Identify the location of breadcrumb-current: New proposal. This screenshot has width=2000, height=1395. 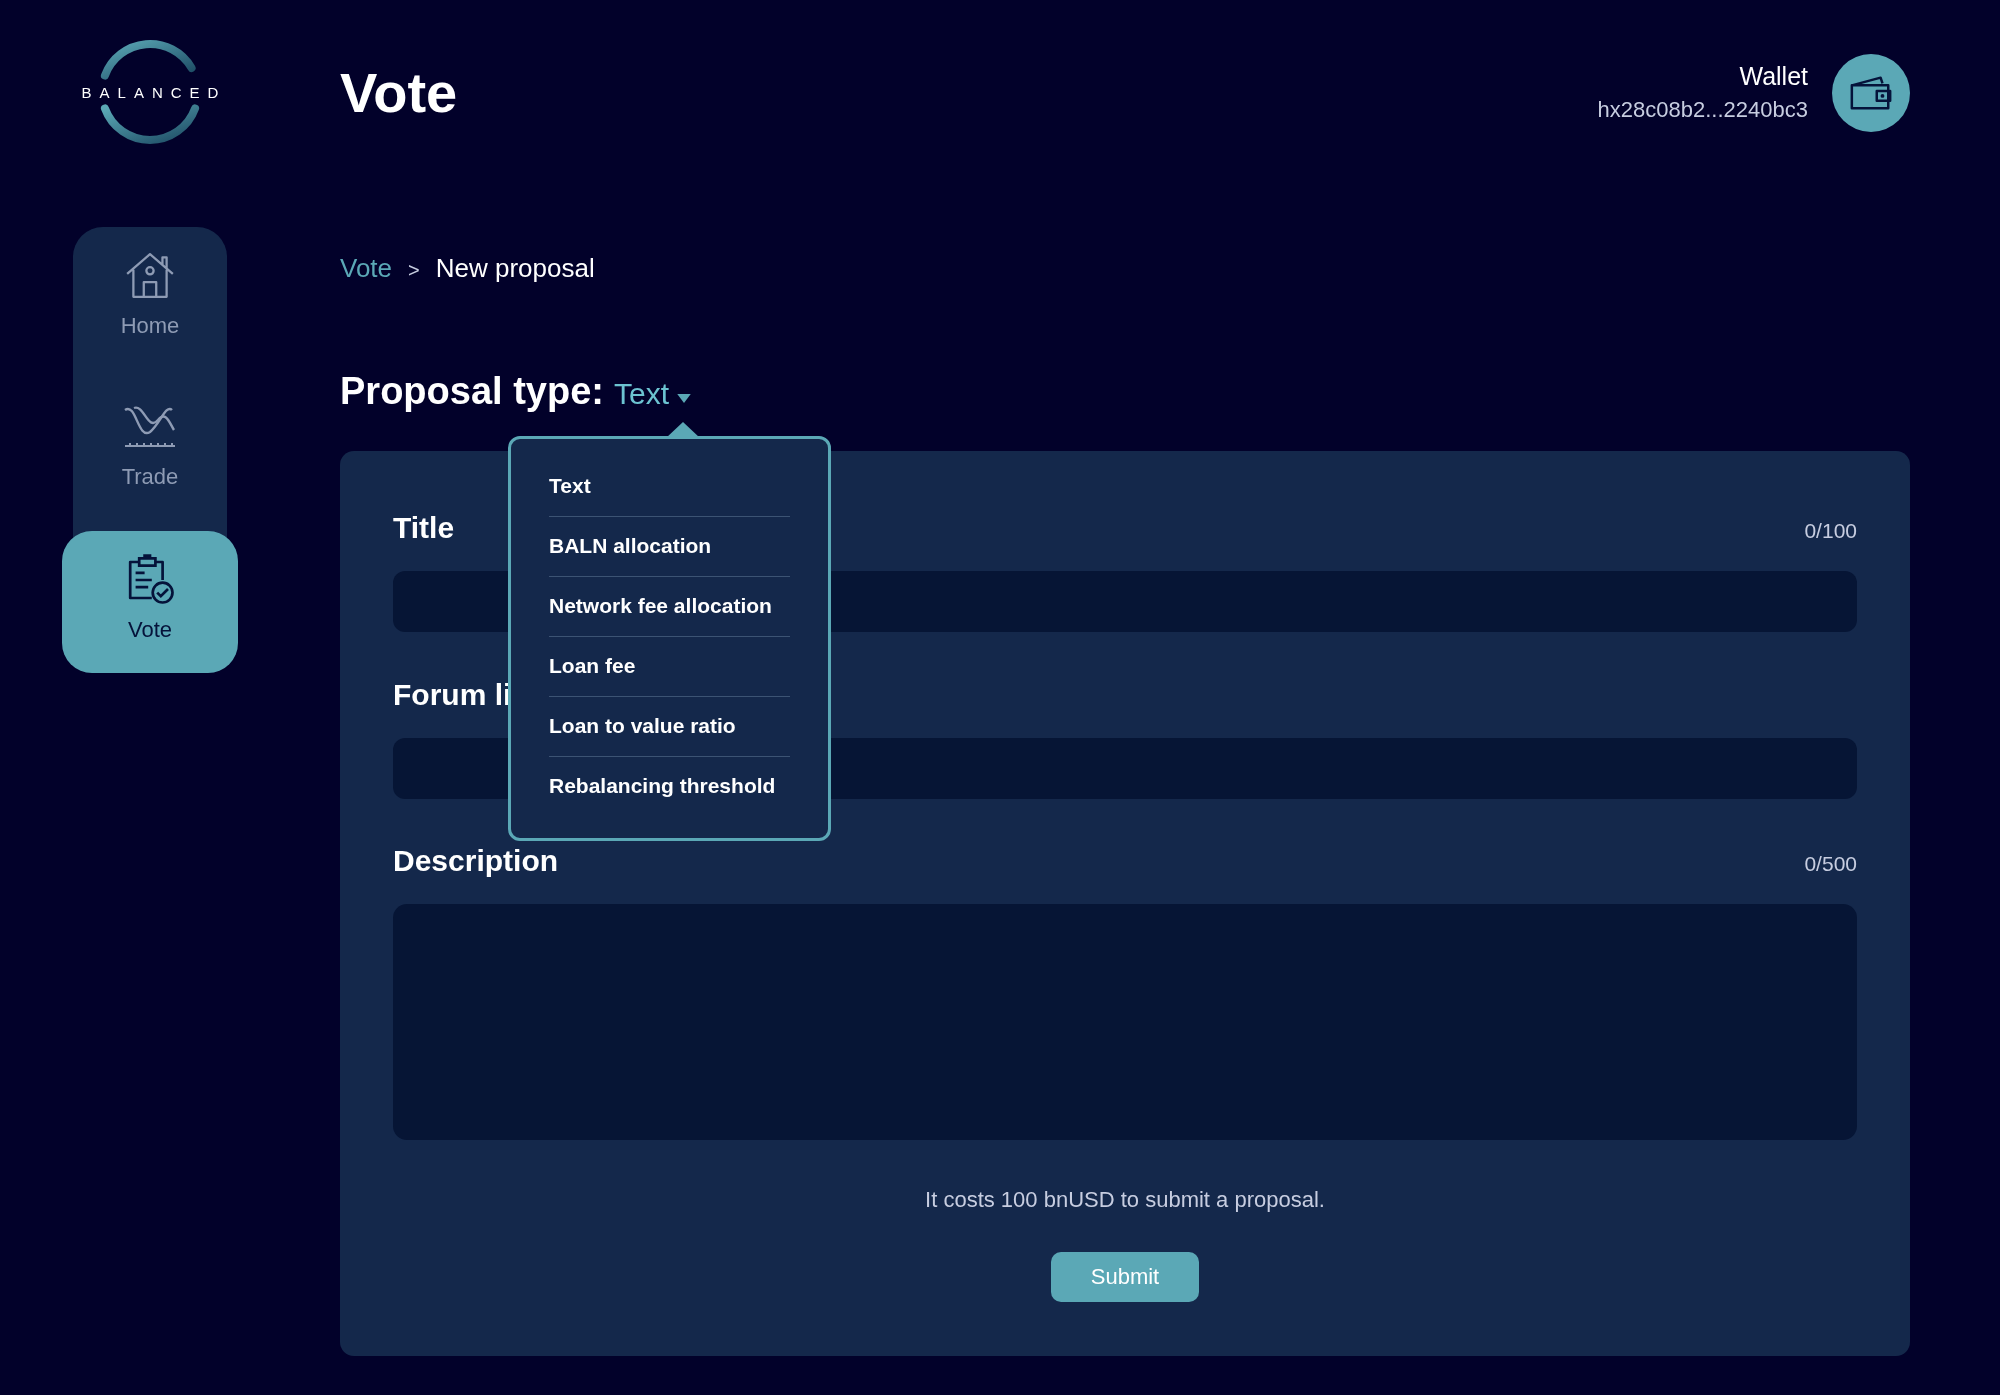
(515, 268).